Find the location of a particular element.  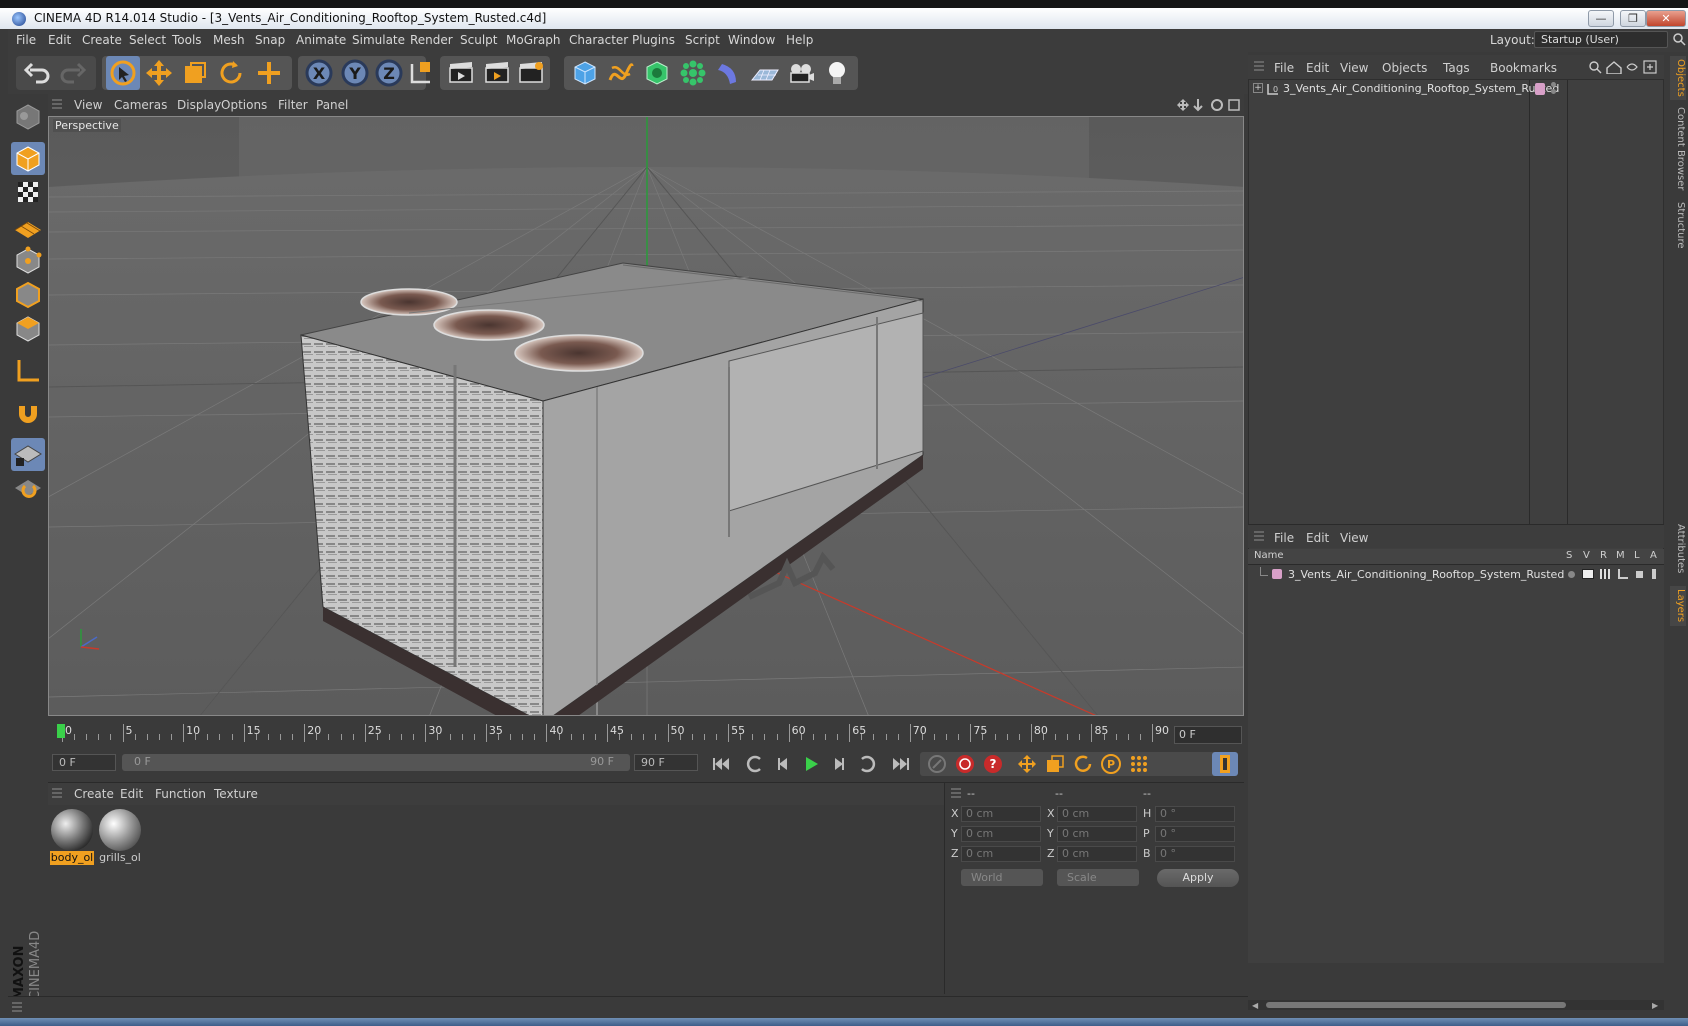

animation-icon is located at coordinates (1654, 574).